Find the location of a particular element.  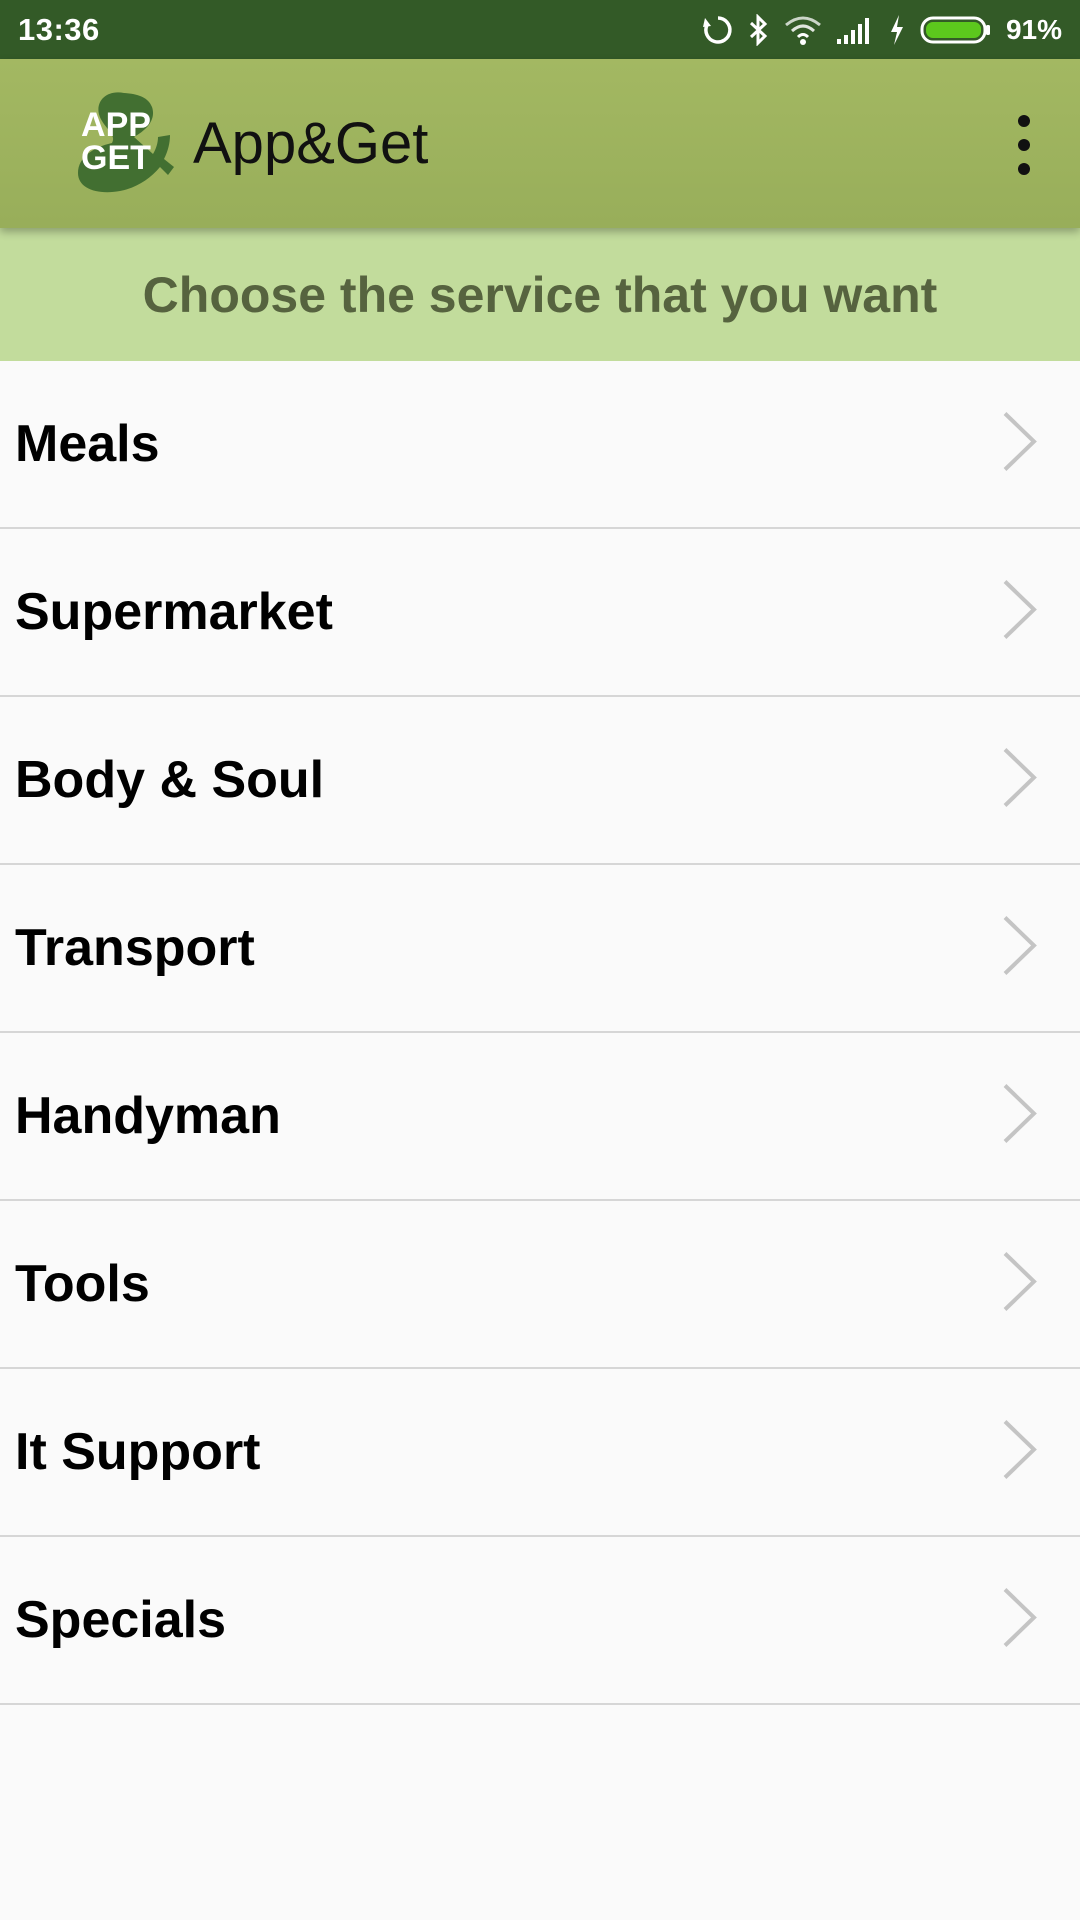

service-item-it-support: It Support is located at coordinates (540, 1453).